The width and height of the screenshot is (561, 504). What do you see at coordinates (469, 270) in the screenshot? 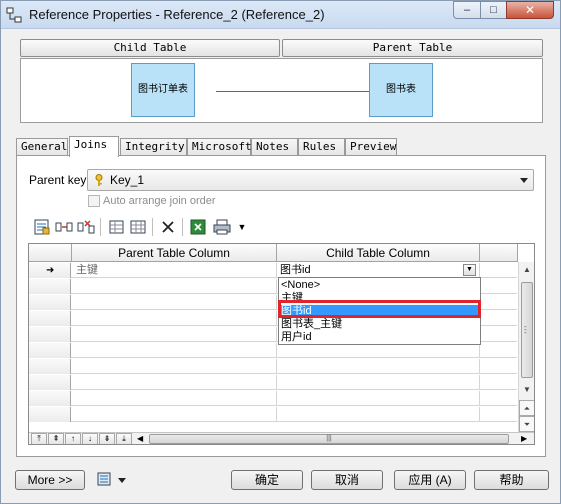
I see `chevron-down-icon: ▼` at bounding box center [469, 270].